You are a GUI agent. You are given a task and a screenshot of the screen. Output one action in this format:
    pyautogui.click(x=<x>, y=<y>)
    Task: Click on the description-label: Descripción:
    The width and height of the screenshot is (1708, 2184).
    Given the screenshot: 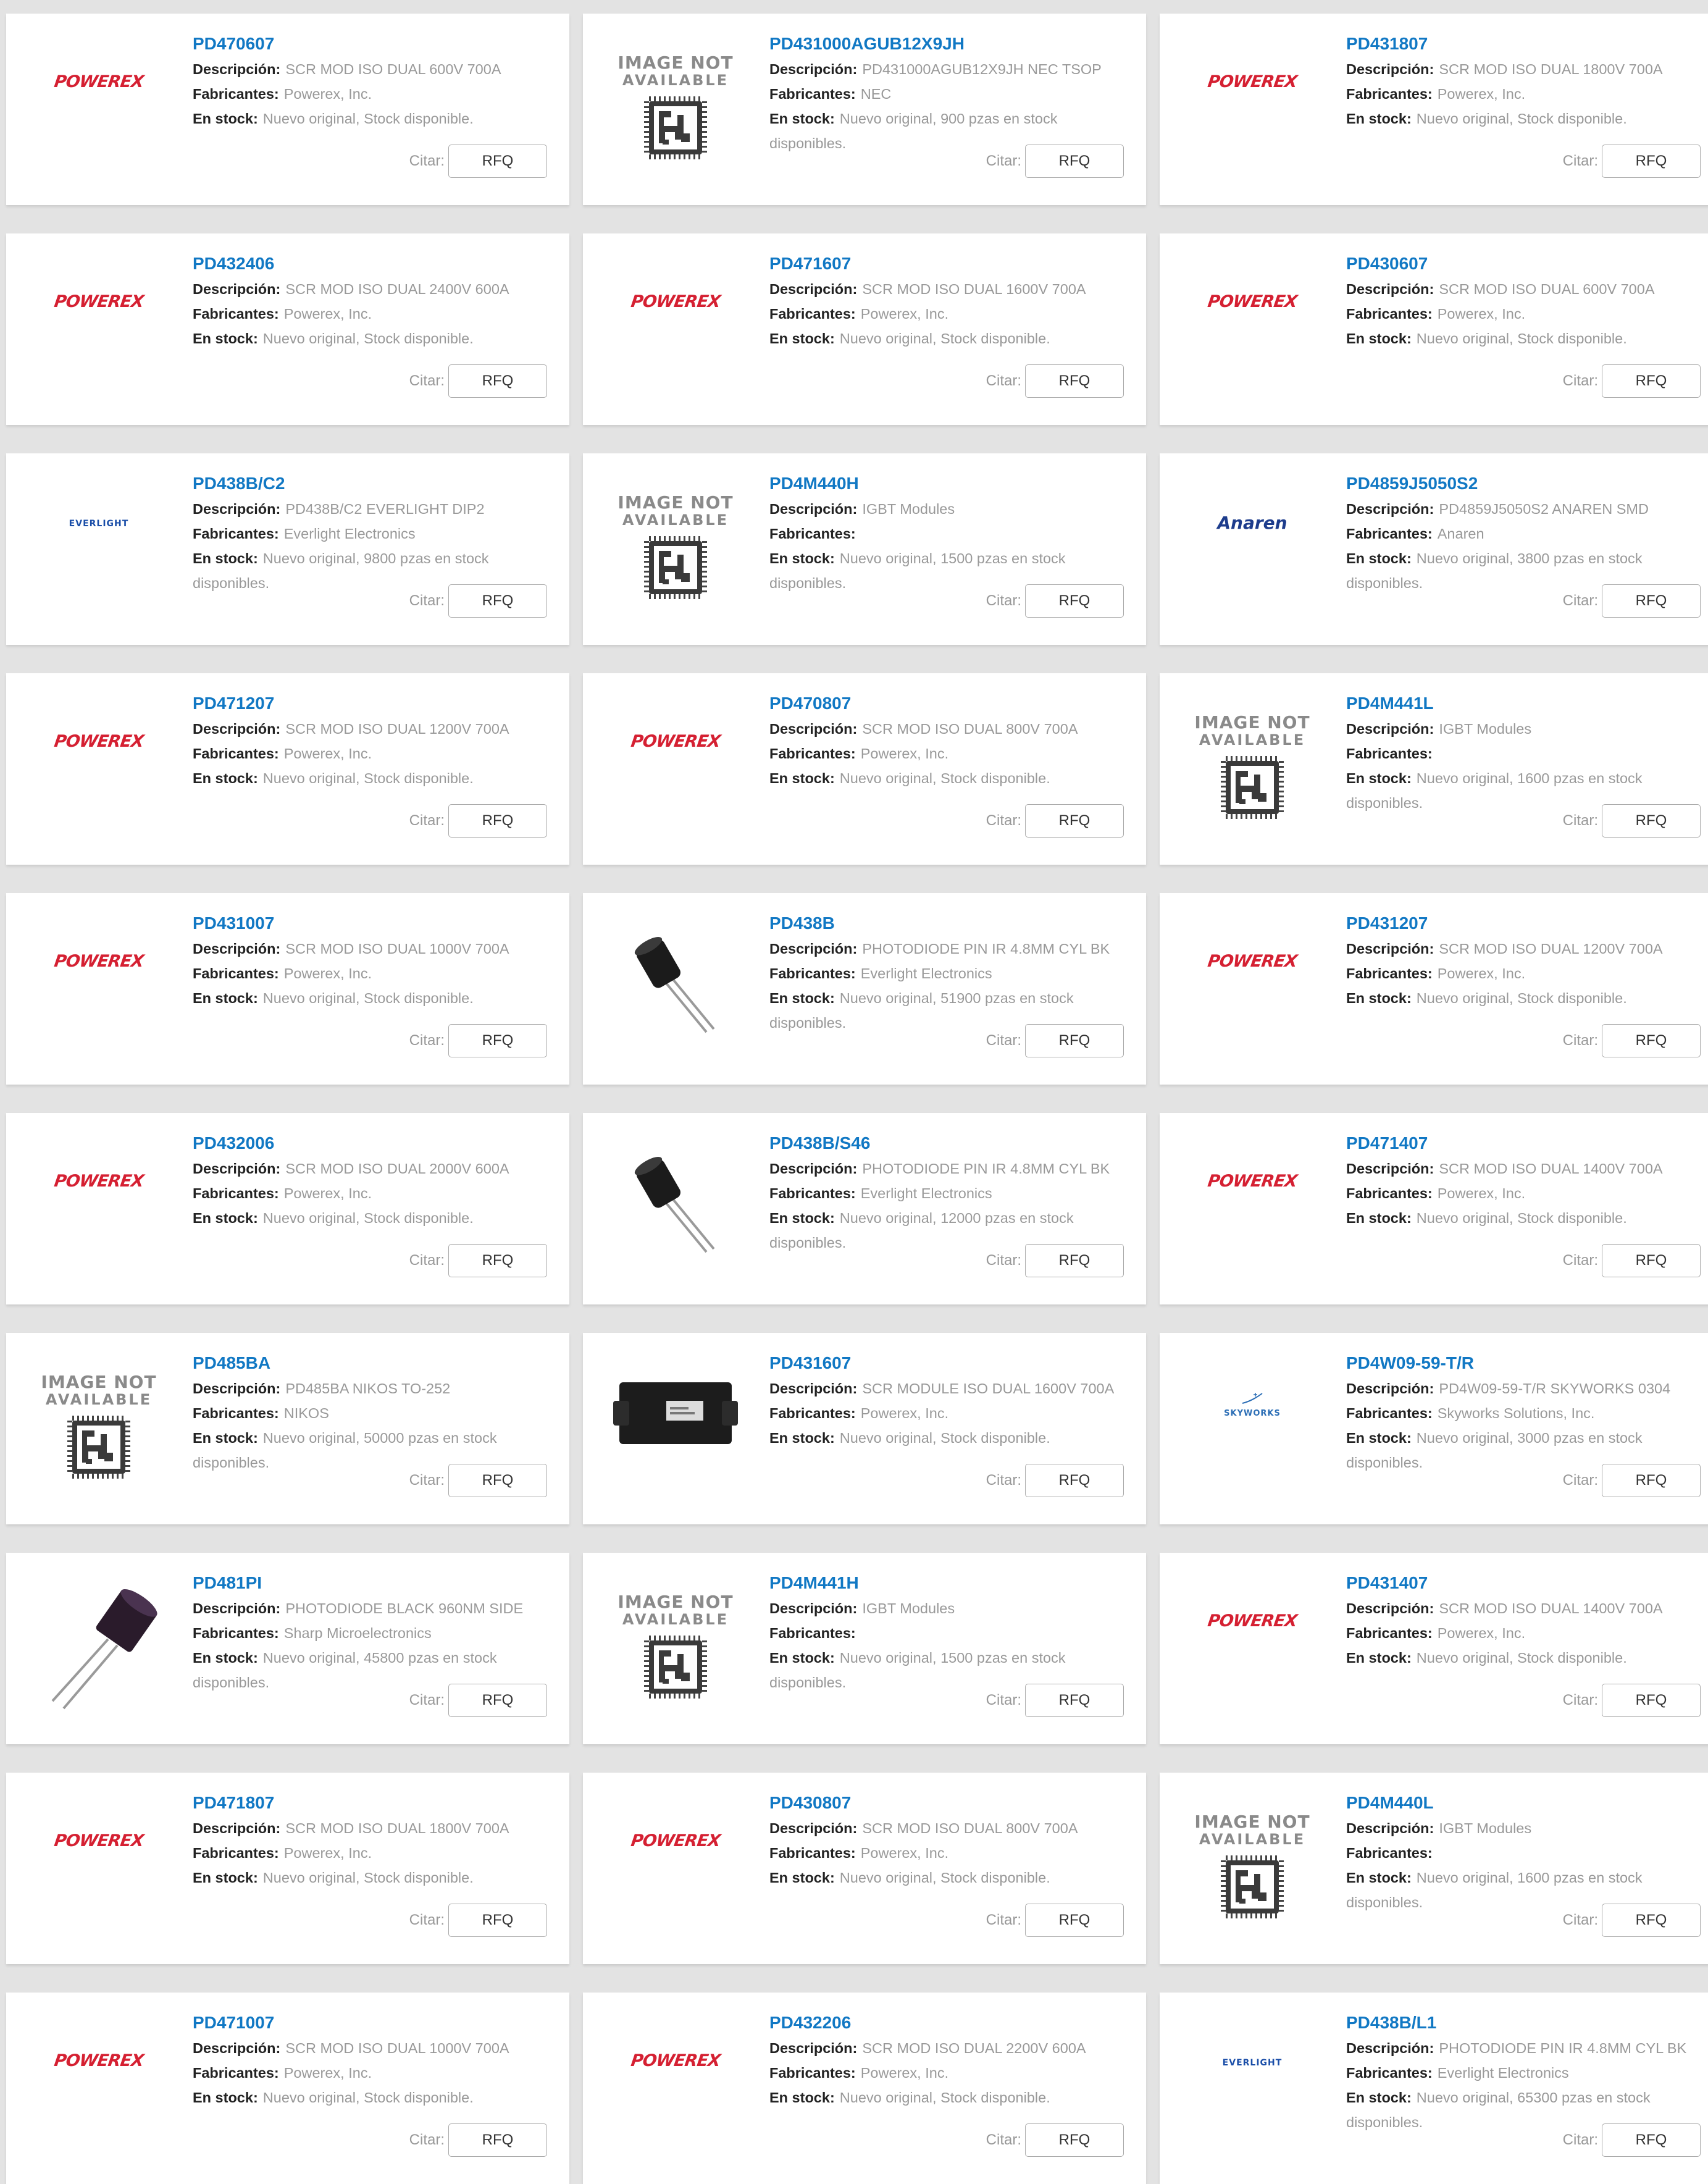 What is the action you would take?
    pyautogui.click(x=813, y=1608)
    